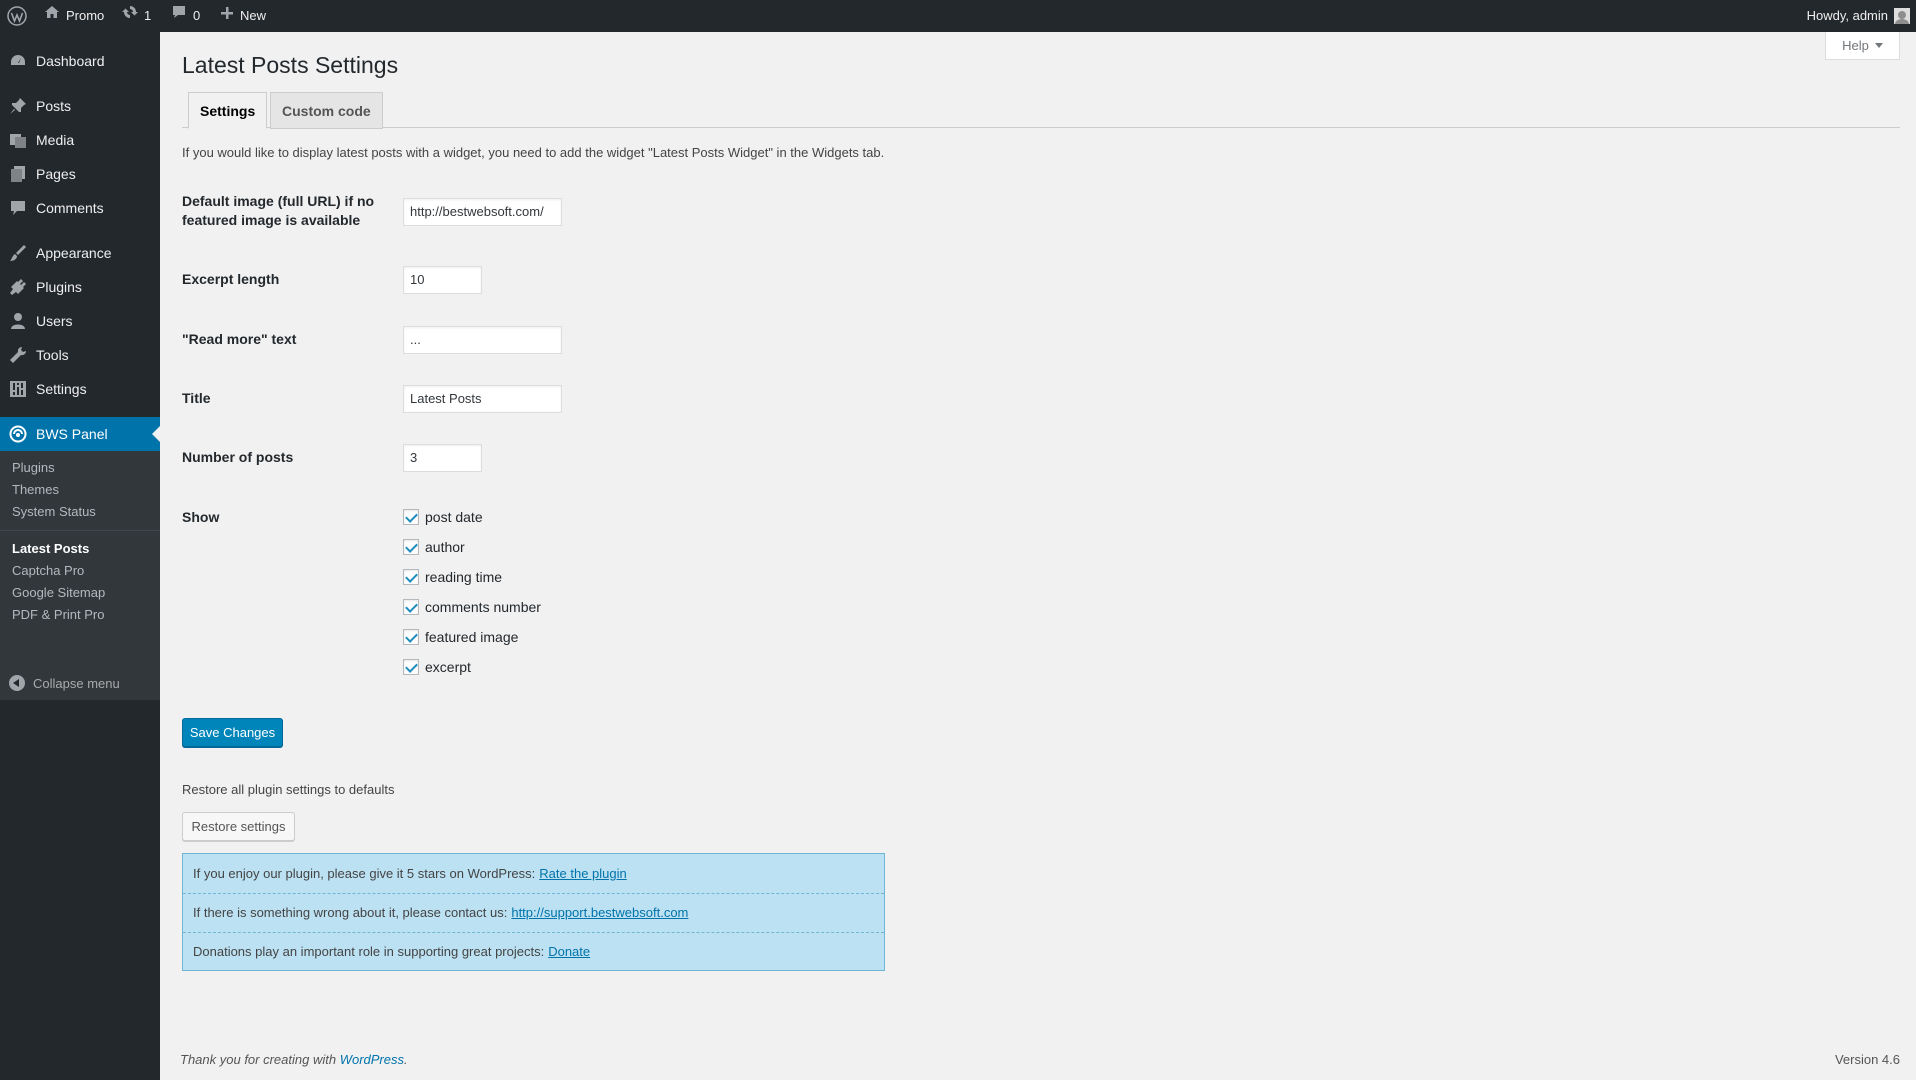 Image resolution: width=1916 pixels, height=1080 pixels. I want to click on site-name-link: Promo, so click(74, 16).